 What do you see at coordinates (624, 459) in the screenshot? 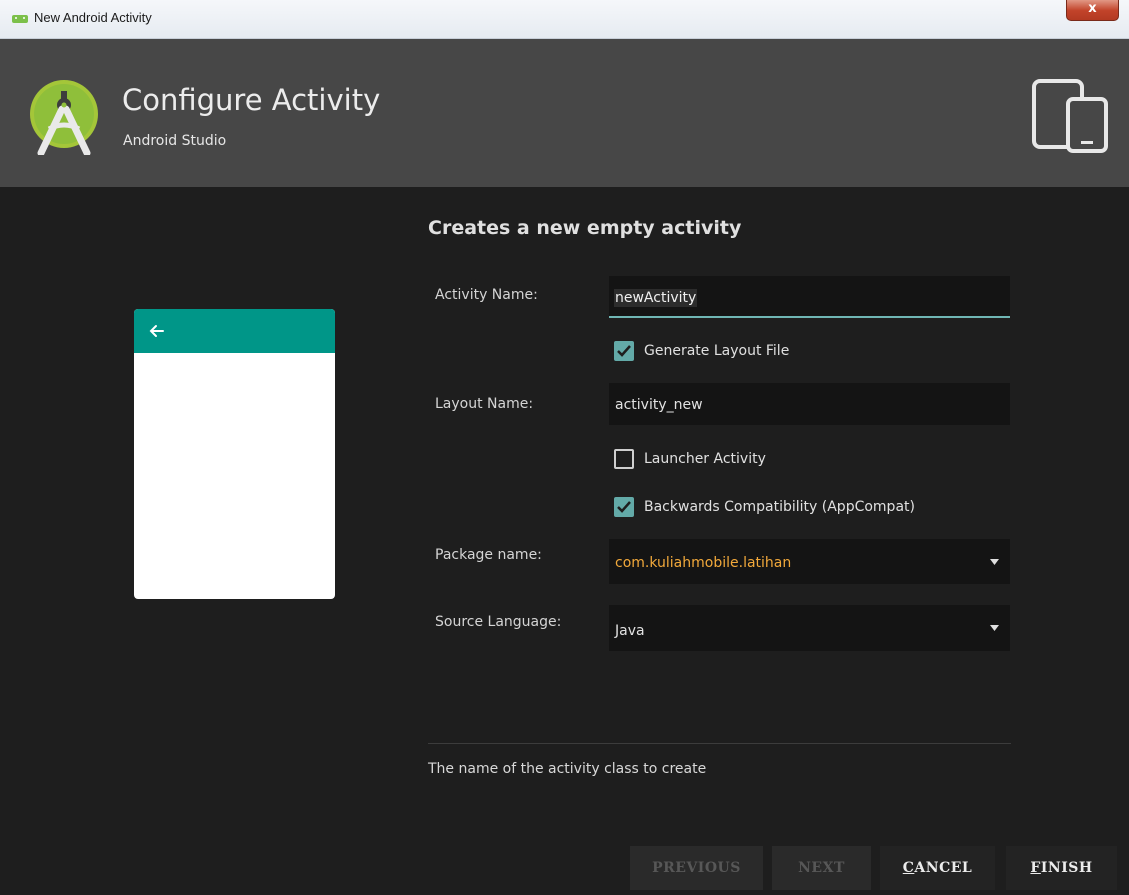
I see `launcher-activity-checkbox` at bounding box center [624, 459].